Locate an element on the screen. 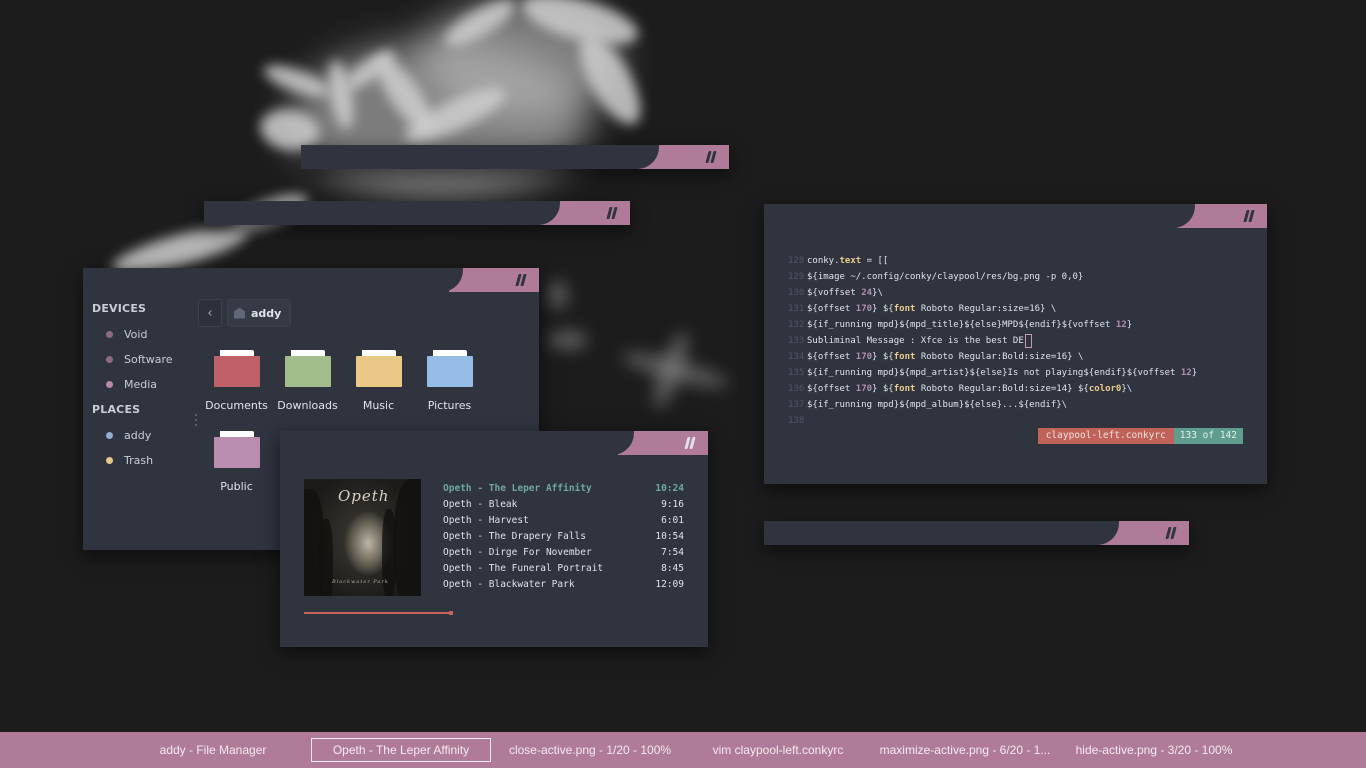 This screenshot has height=768, width=1366. code-line: 128 conky.text = [[ is located at coordinates (992, 261).